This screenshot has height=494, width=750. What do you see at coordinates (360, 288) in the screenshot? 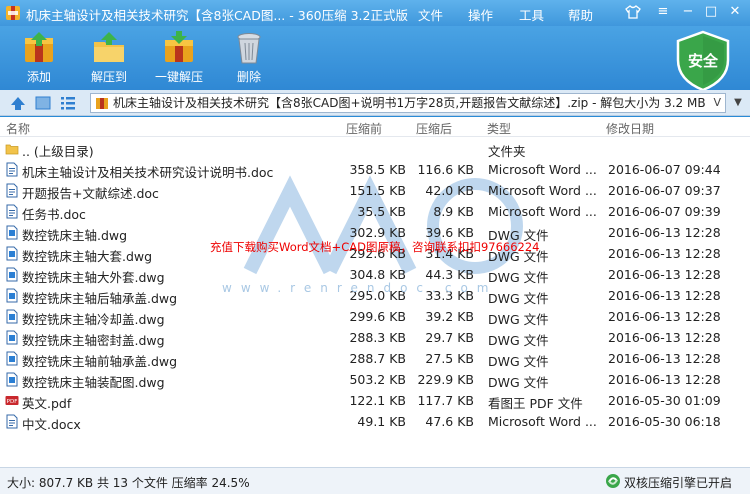
I see `watermark-url-text: www.renrendoc.com` at bounding box center [360, 288].